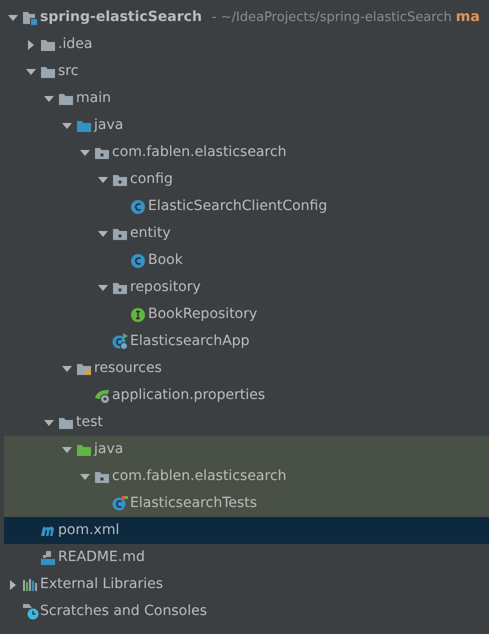  Describe the element at coordinates (121, 17) in the screenshot. I see `tree-item-label: spring-elasticSearch` at that location.